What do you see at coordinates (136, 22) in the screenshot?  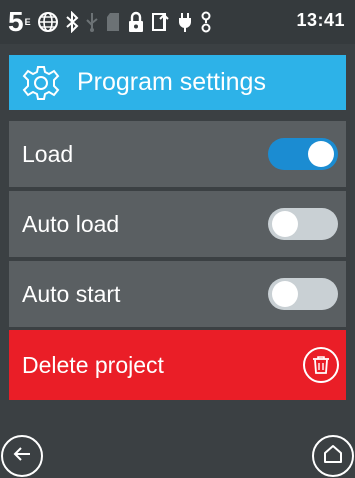 I see `lock-icon` at bounding box center [136, 22].